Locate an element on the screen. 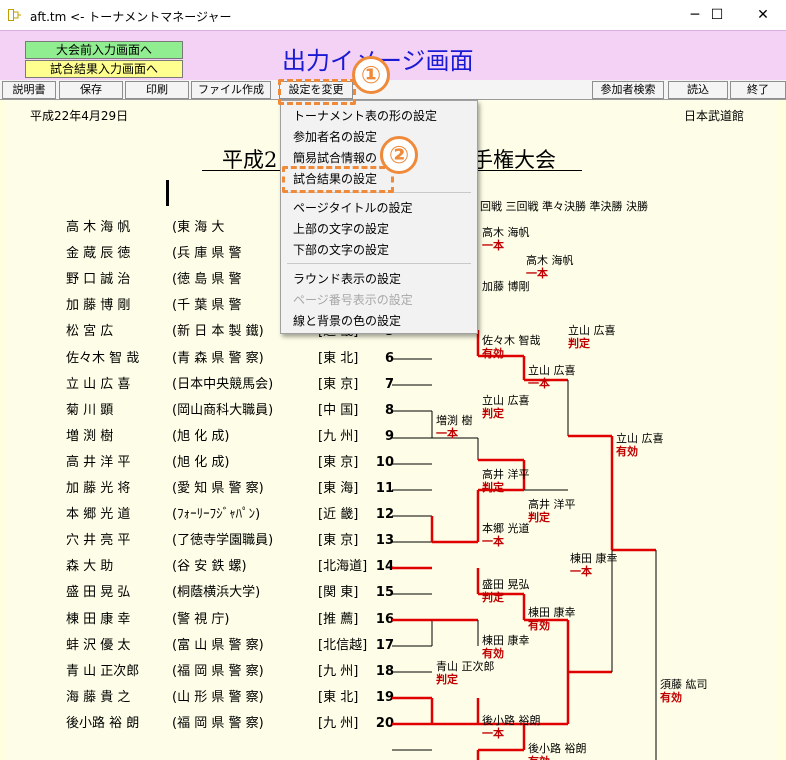 This screenshot has width=786, height=760. menu-item-top-text: 上部の文字の設定 is located at coordinates (341, 228).